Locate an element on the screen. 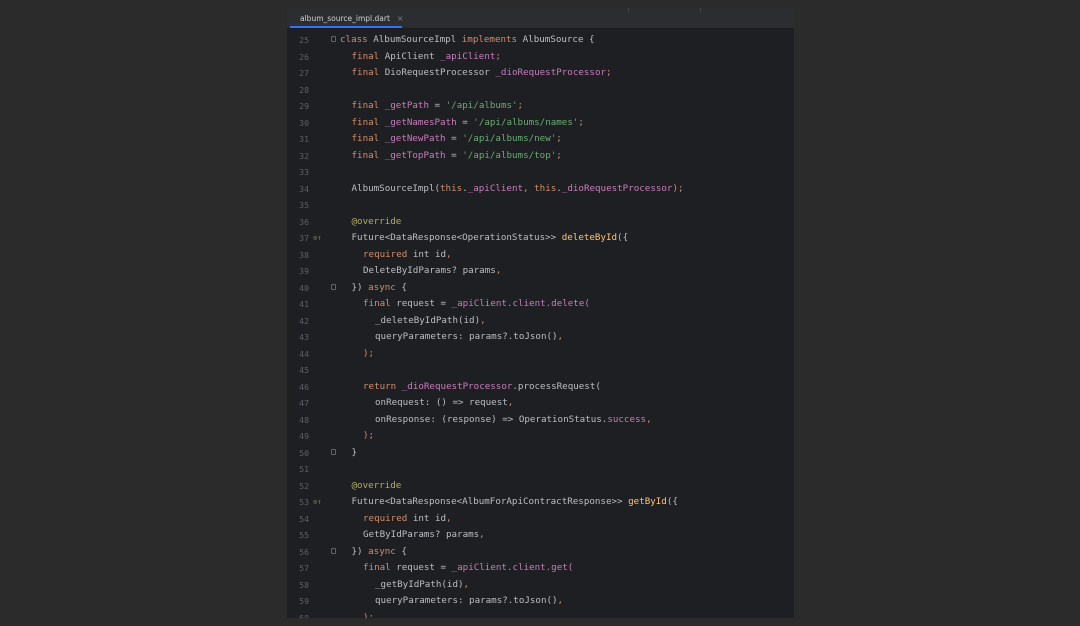 The height and width of the screenshot is (626, 1080). code-line: 44); is located at coordinates (540, 354).